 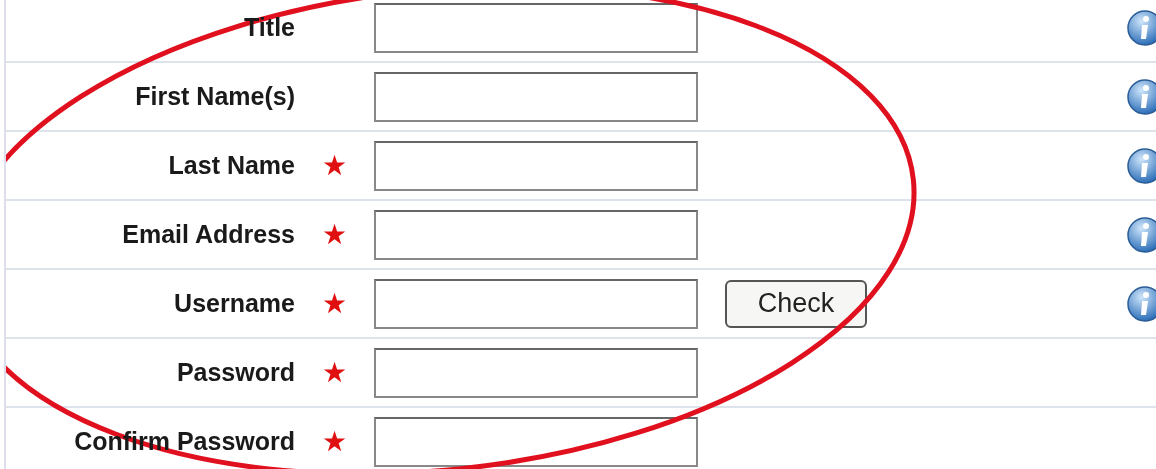 What do you see at coordinates (796, 303) in the screenshot?
I see `check-button: Check` at bounding box center [796, 303].